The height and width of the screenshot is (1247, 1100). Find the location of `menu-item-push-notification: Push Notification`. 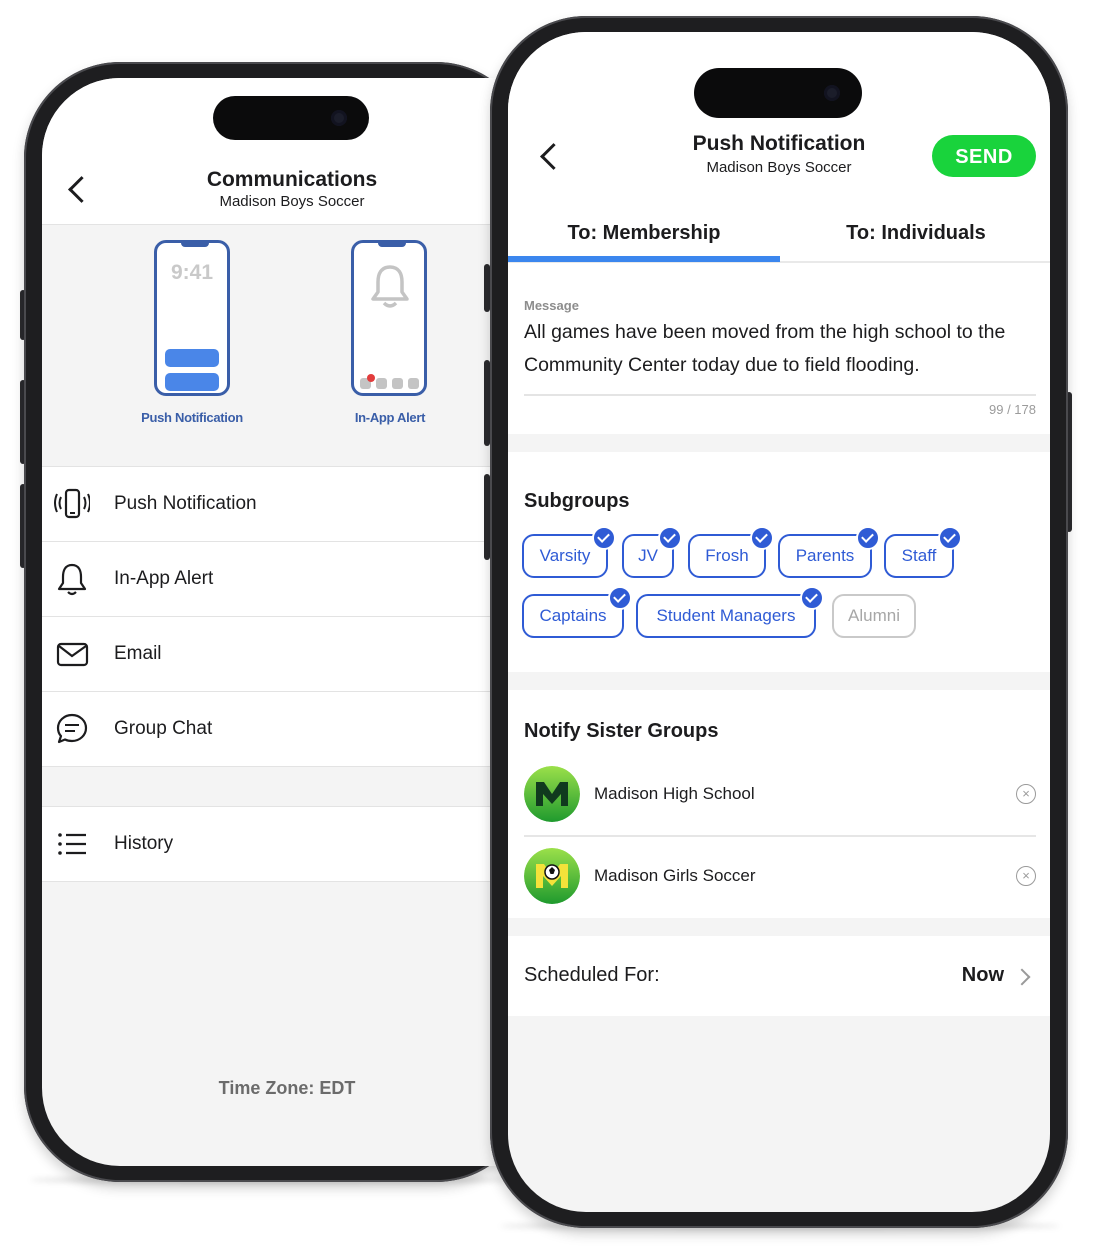

menu-item-push-notification: Push Notification is located at coordinates (287, 504).